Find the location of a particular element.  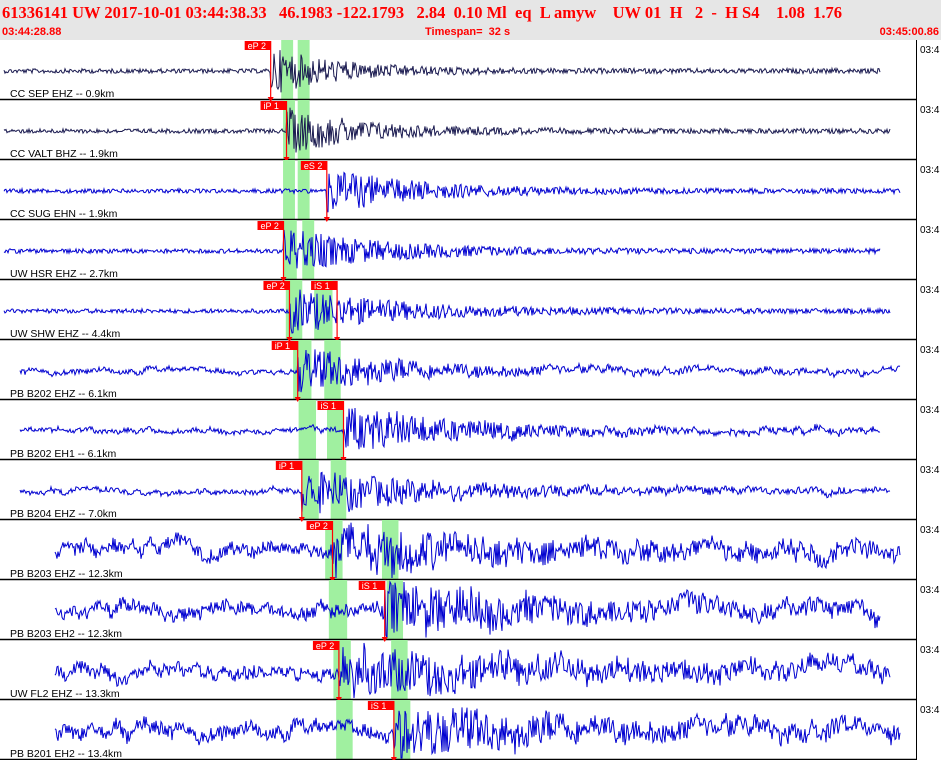

trace-row: PB B201 EH2 -- 13.4km 03:4 iS 1 is located at coordinates (470, 730).